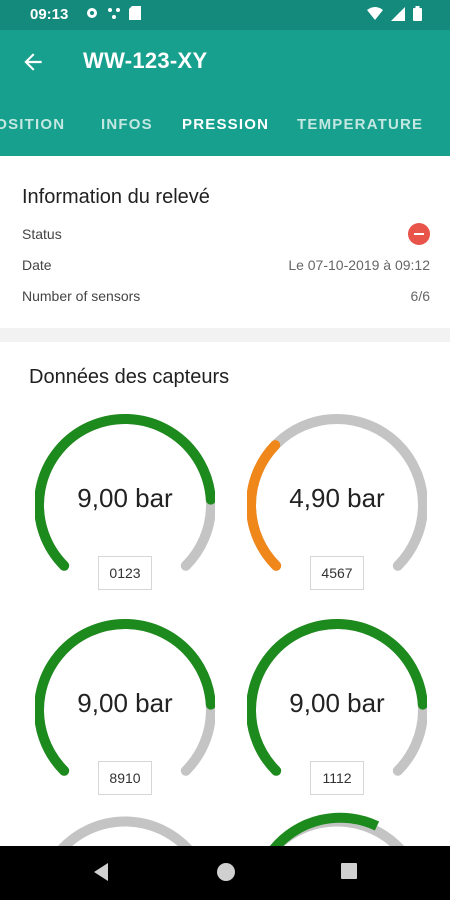 This screenshot has width=450, height=900. I want to click on tab-position: POSITION, so click(32, 124).